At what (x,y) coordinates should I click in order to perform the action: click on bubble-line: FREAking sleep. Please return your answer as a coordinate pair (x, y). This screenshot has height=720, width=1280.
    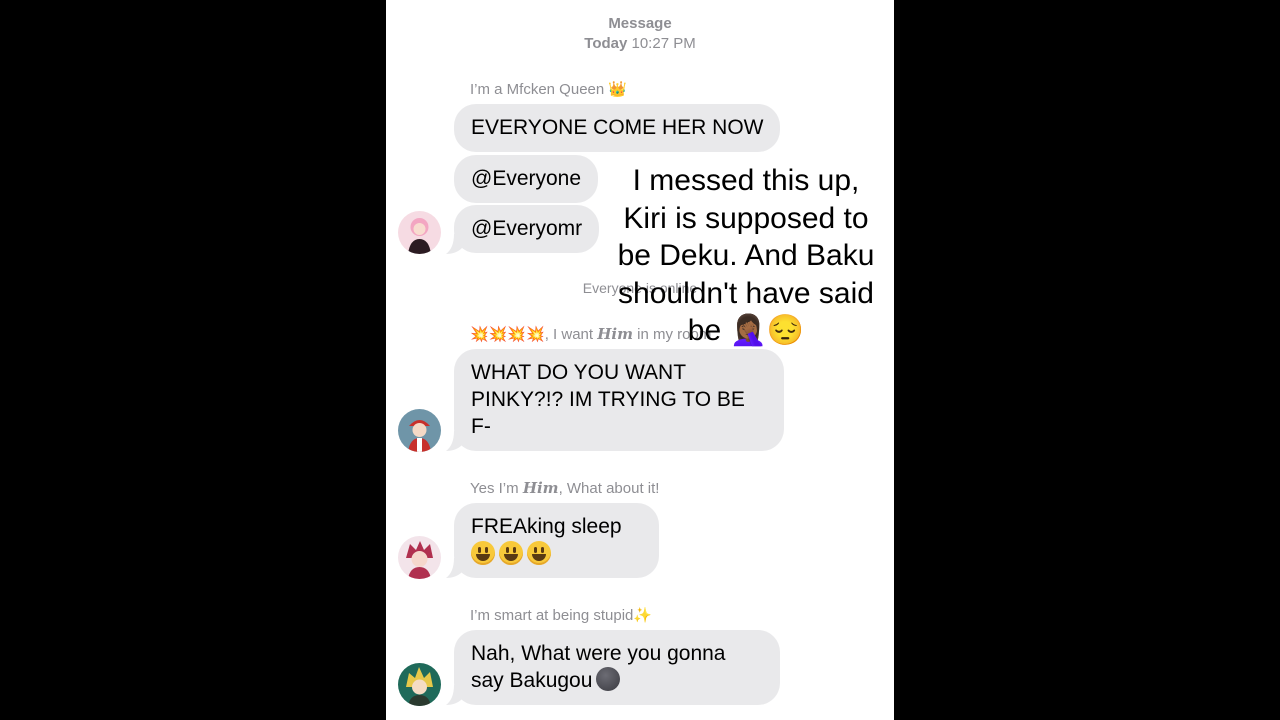
    Looking at the image, I should click on (546, 526).